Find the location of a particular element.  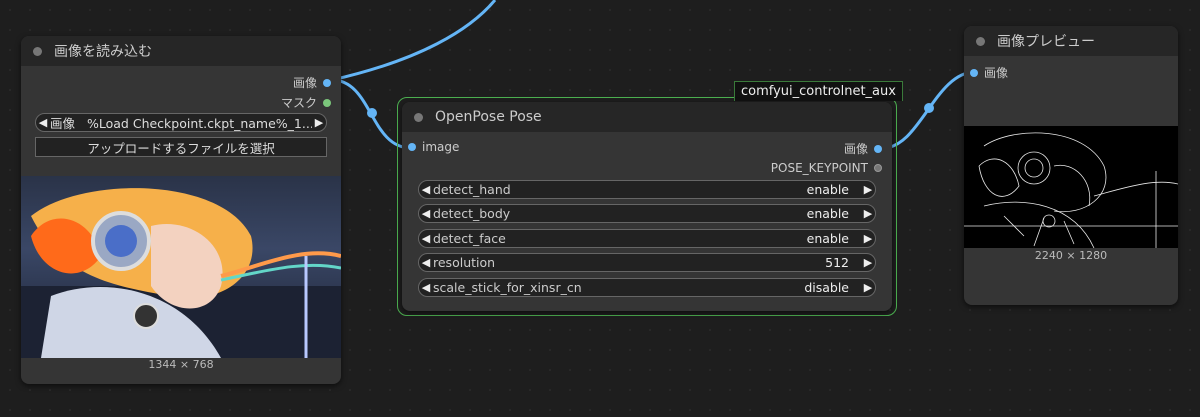

anime-illustration is located at coordinates (181, 273).